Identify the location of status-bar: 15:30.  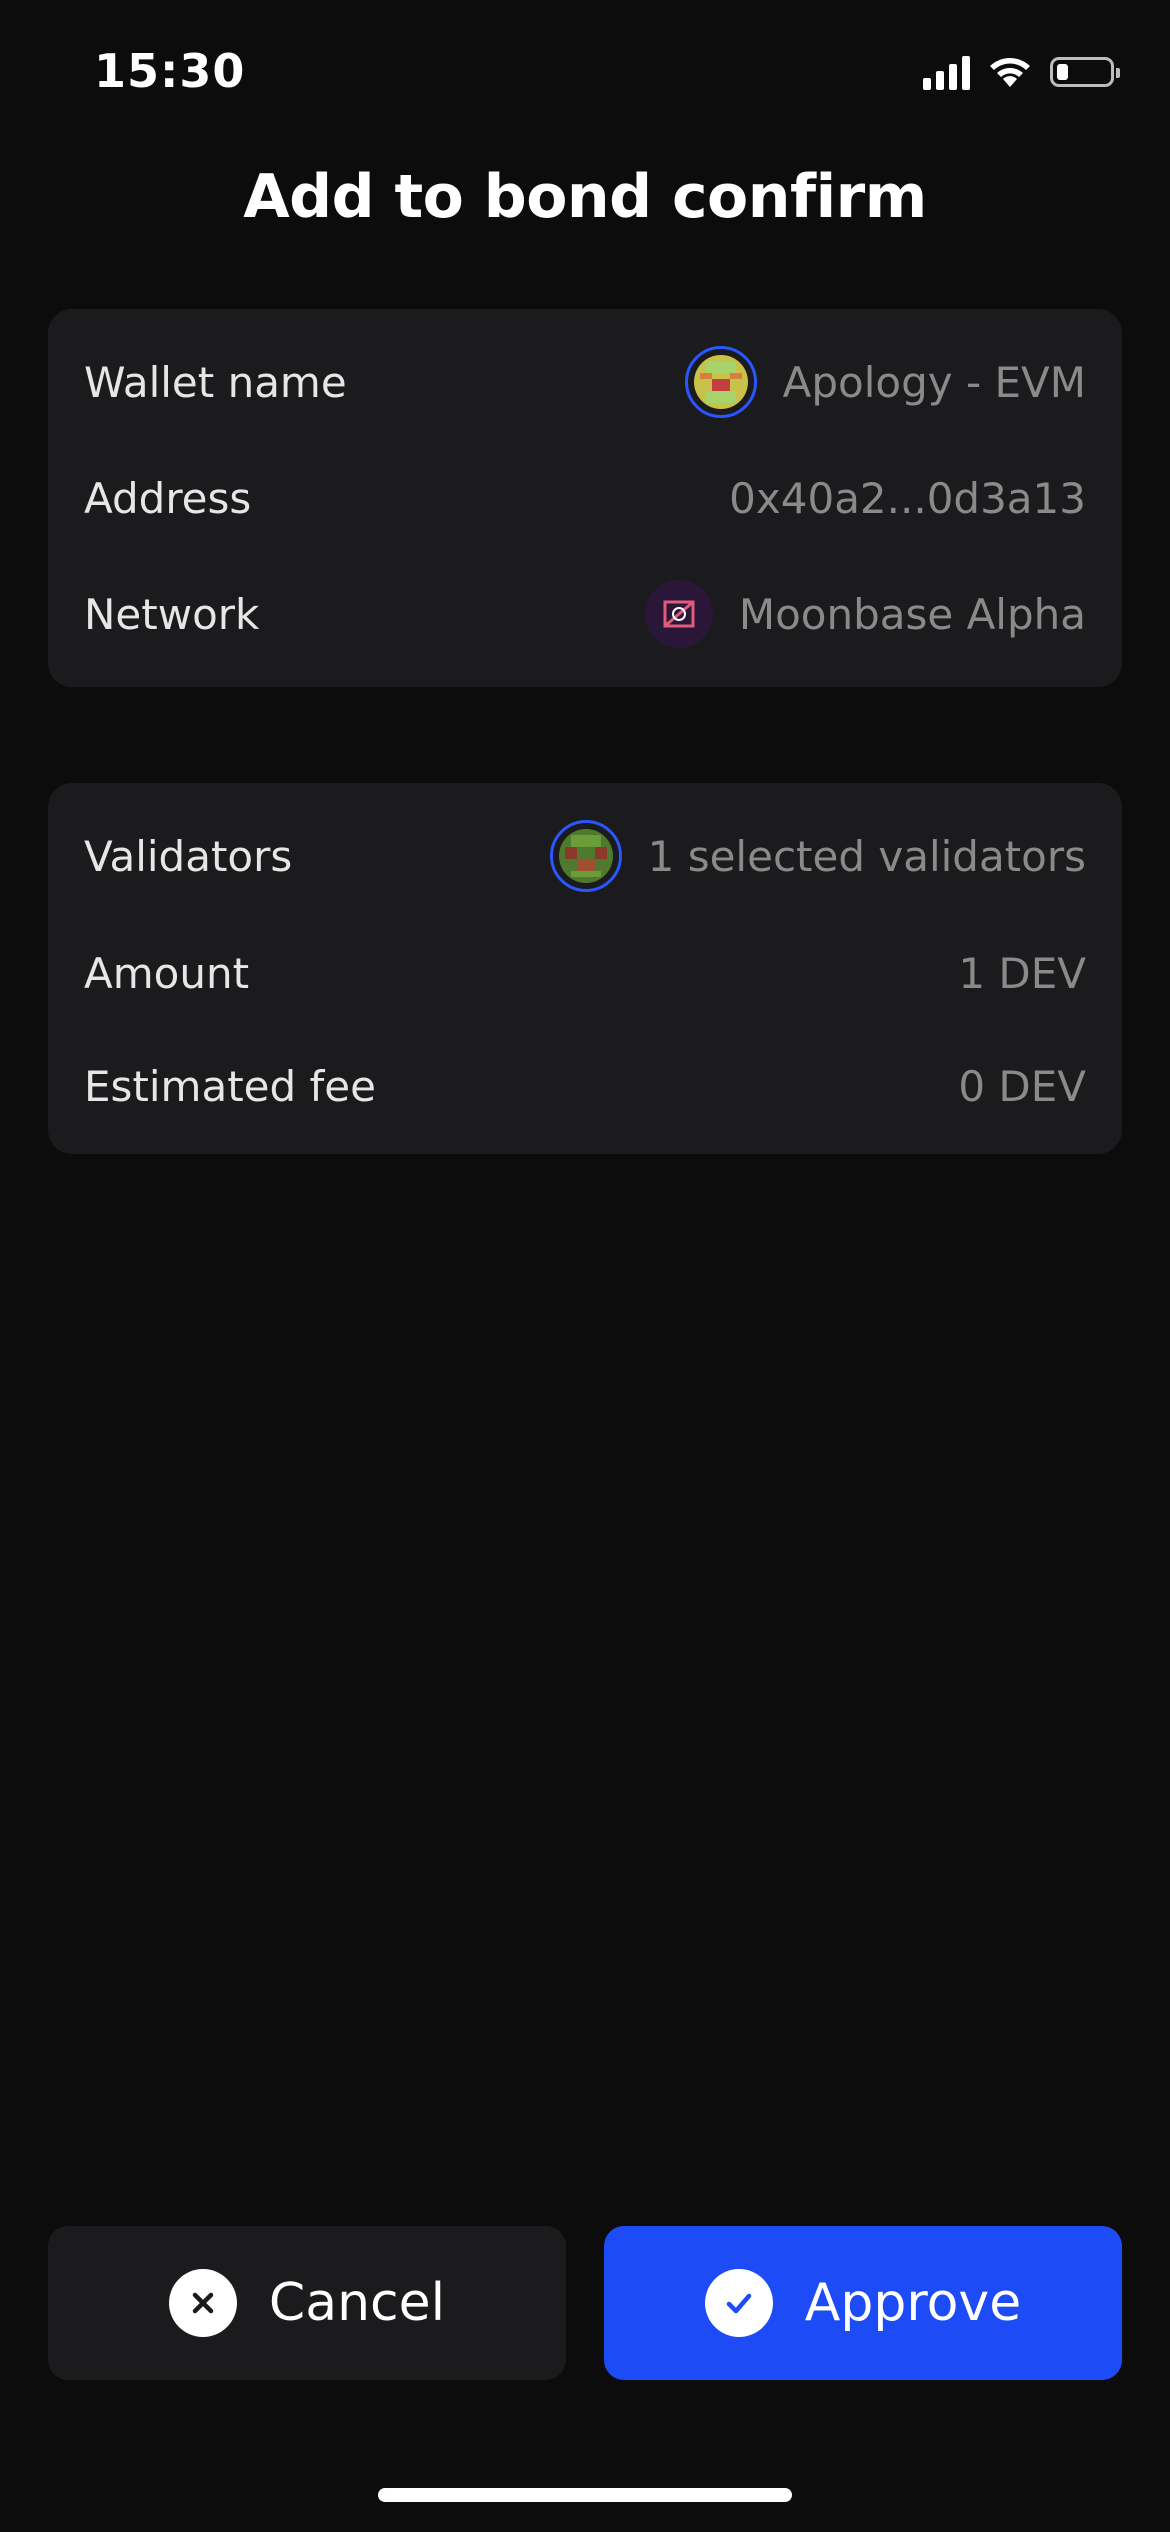
(585, 75).